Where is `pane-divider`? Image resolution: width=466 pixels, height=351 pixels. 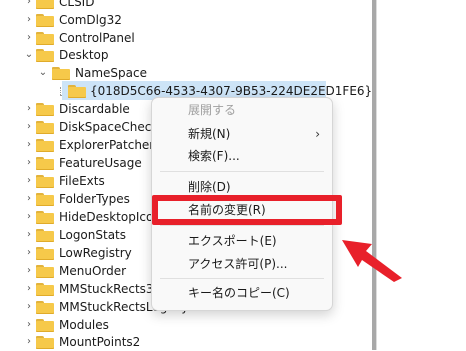
pane-divider is located at coordinates (376, 175).